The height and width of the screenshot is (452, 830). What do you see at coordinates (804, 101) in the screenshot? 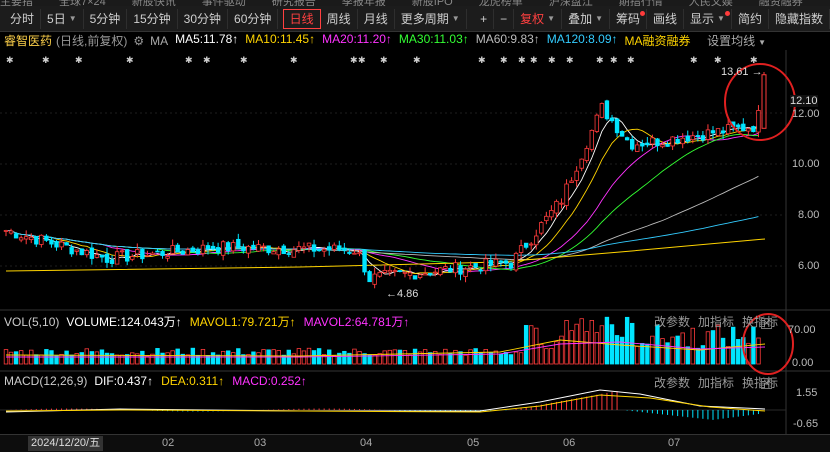
I see `last-price-label: 12.10` at bounding box center [804, 101].